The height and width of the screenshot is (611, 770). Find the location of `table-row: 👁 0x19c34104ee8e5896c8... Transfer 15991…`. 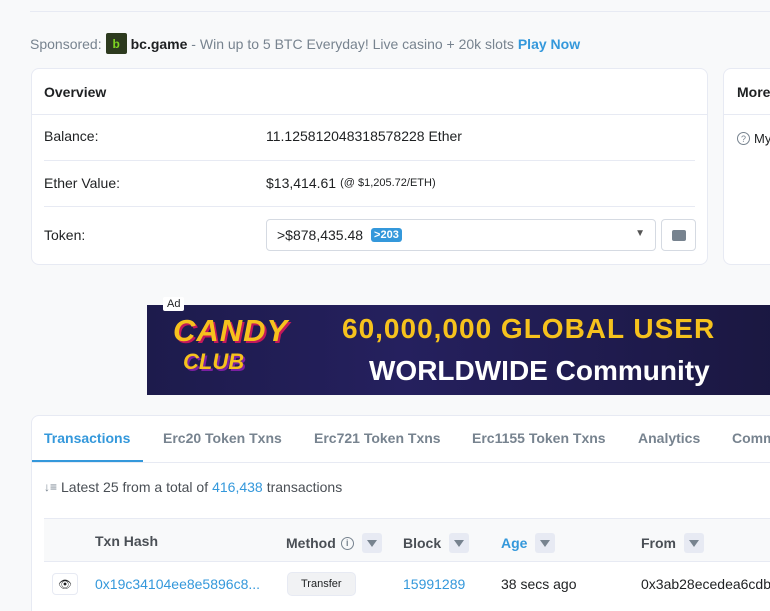

table-row: 👁 0x19c34104ee8e5896c8... Transfer 15991… is located at coordinates (407, 584).